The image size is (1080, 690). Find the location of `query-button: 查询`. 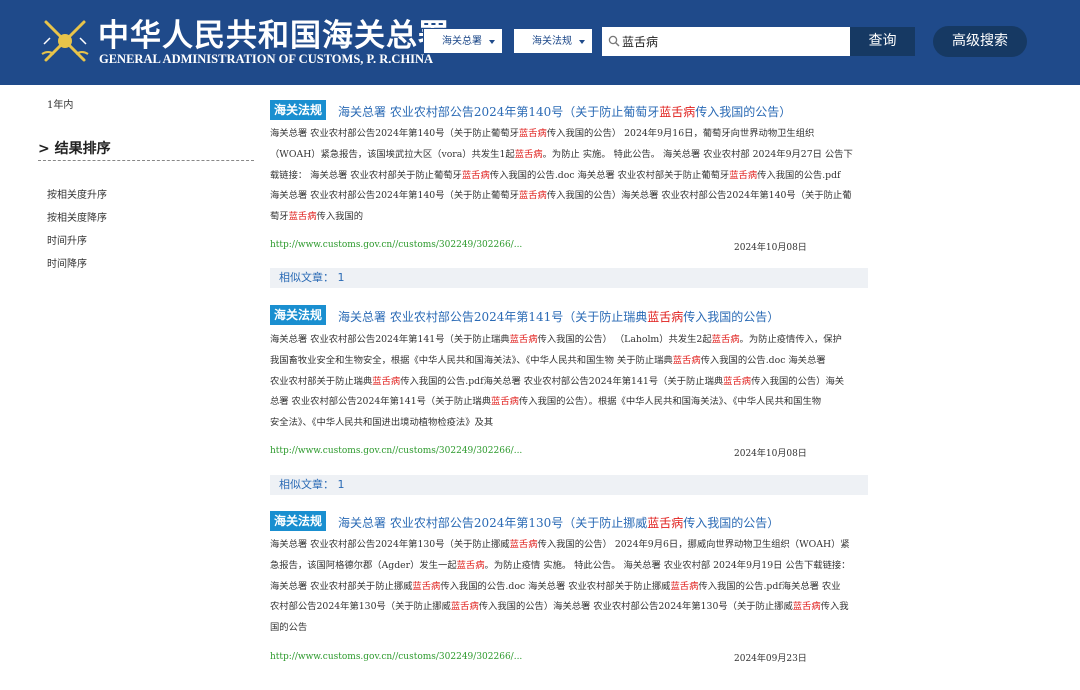

query-button: 查询 is located at coordinates (882, 41).